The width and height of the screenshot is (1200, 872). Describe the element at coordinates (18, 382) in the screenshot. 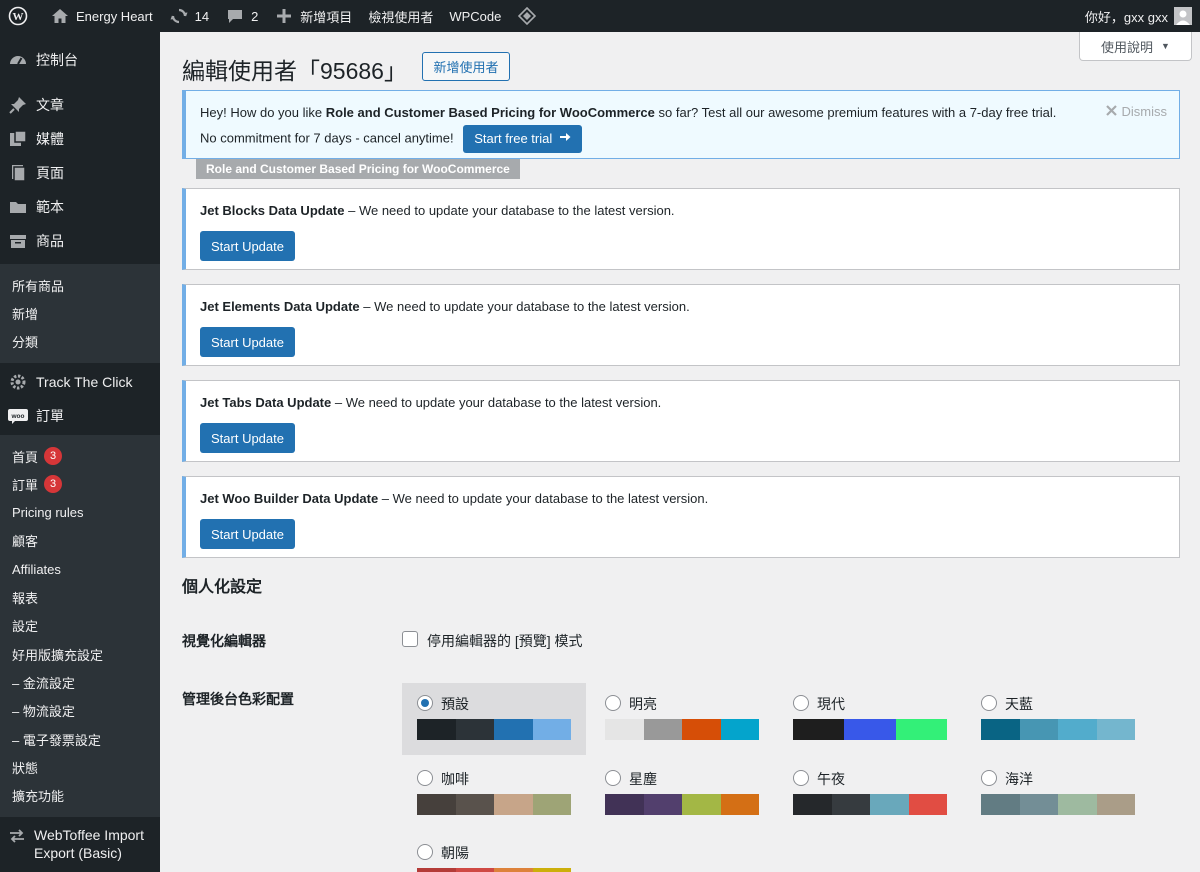

I see `gear-icon` at that location.